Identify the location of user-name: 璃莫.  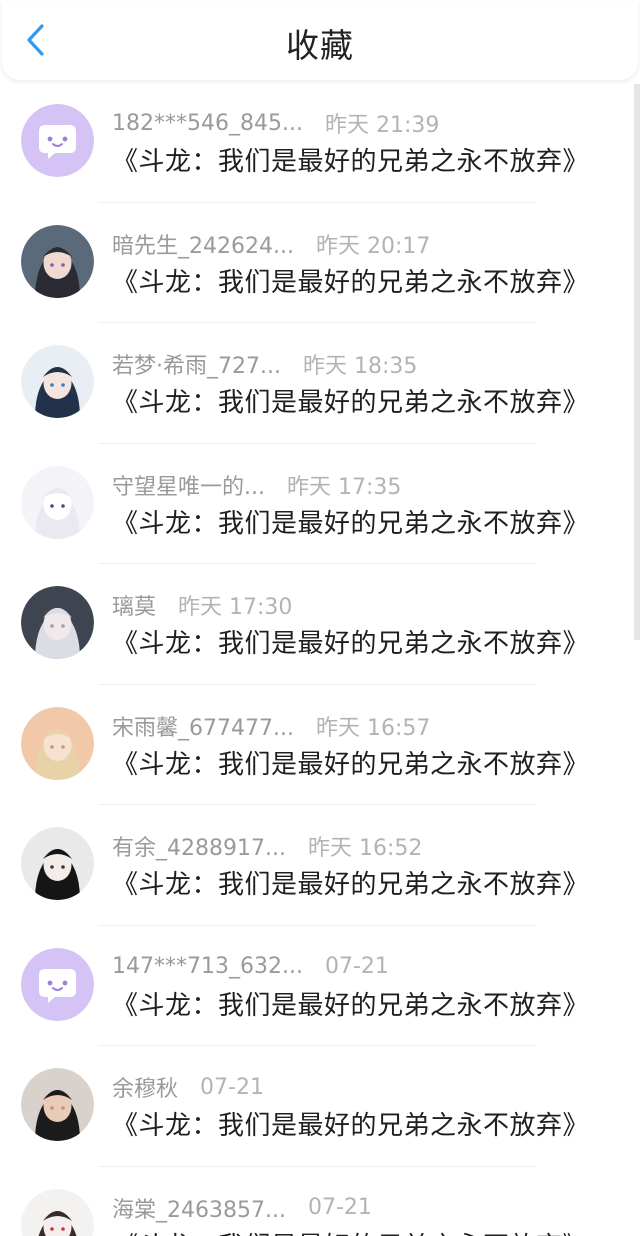
(134, 605).